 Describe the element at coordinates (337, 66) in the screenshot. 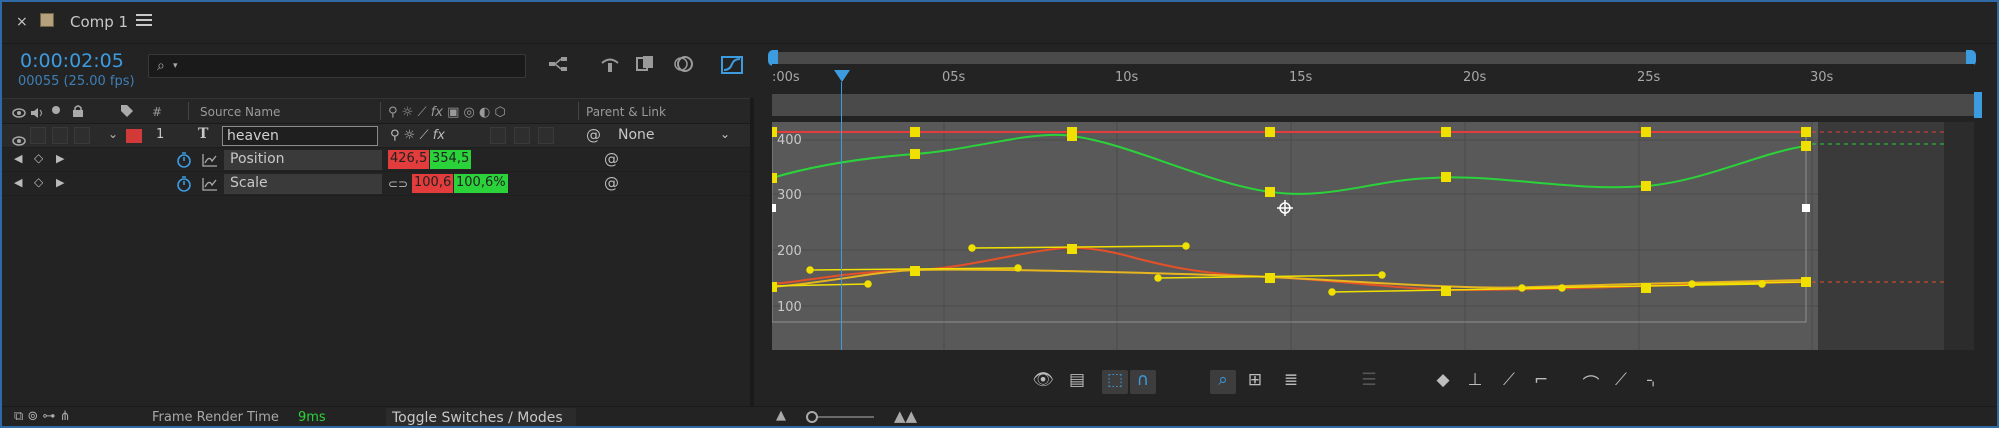

I see `search-input: ⌕ ▾` at that location.